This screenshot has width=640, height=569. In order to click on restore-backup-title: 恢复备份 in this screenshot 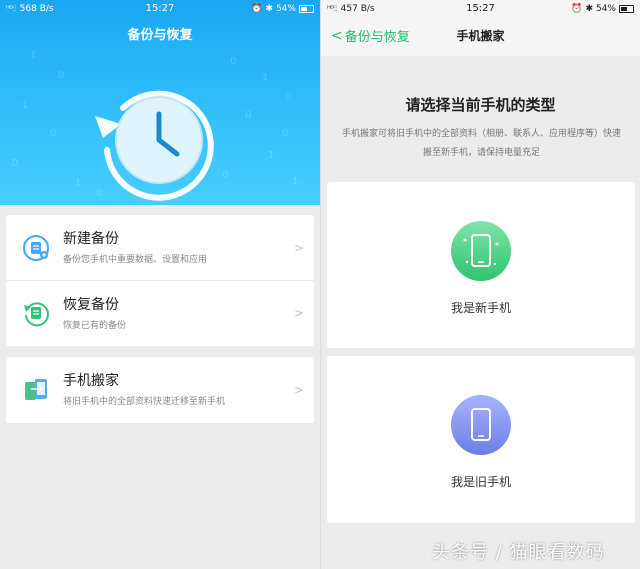, I will do `click(91, 305)`.